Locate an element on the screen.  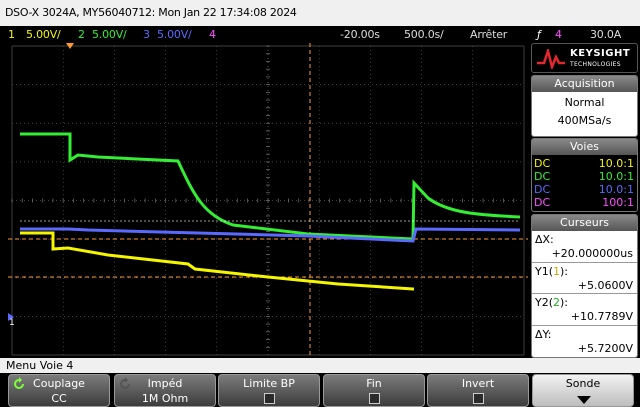
softkey-fin: Fin is located at coordinates (374, 390).